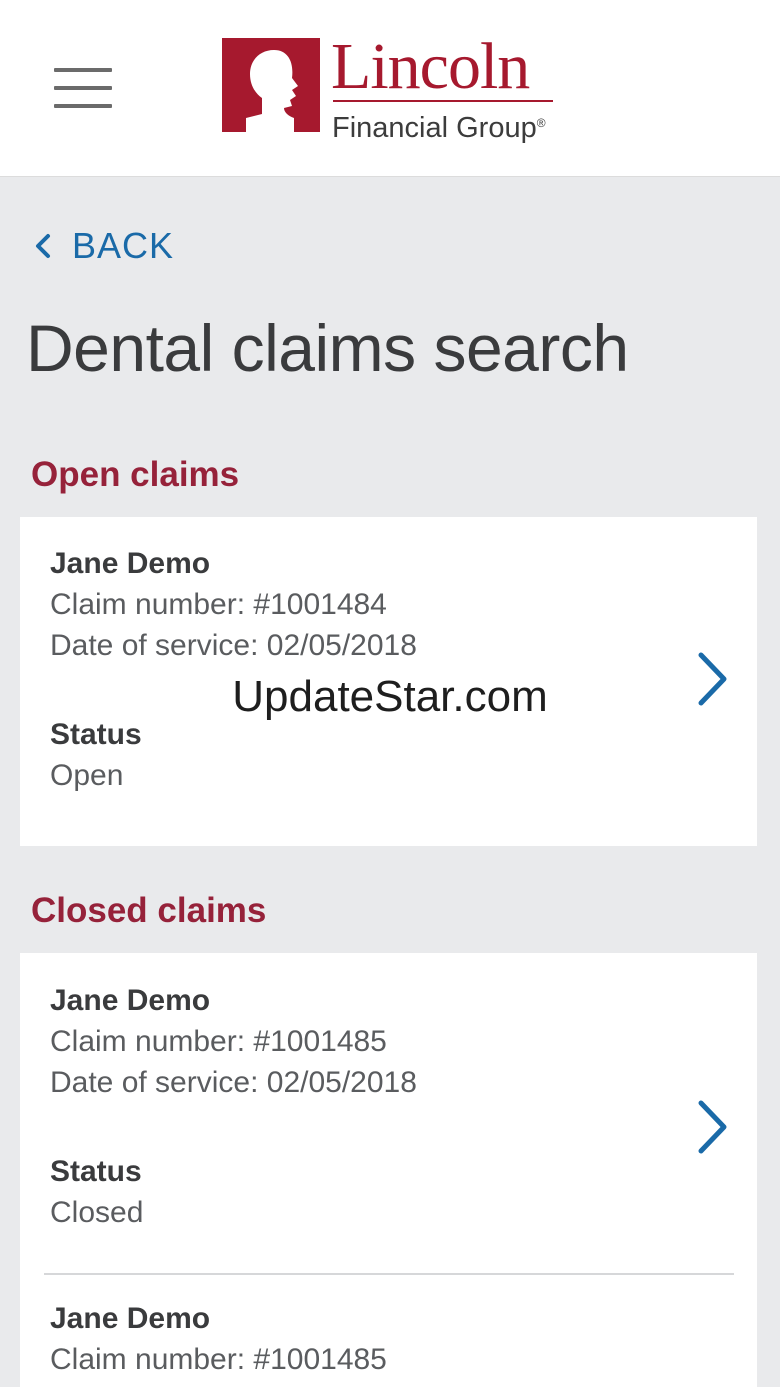  I want to click on logo-subtitle-text: Financial Group, so click(434, 128).